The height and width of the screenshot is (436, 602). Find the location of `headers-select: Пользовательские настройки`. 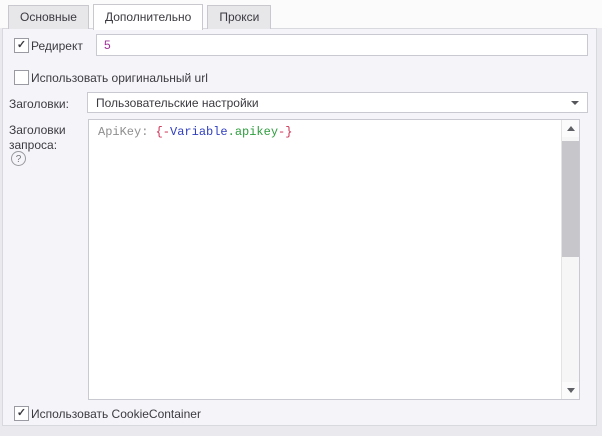

headers-select: Пользовательские настройки is located at coordinates (337, 102).